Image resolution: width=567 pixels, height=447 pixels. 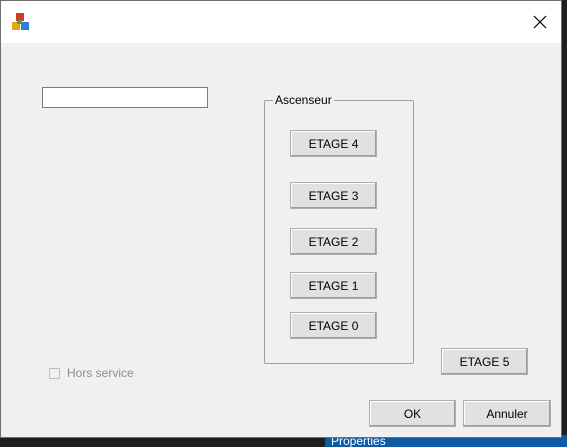 What do you see at coordinates (333, 325) in the screenshot?
I see `floor-0-button: ETAGE 0` at bounding box center [333, 325].